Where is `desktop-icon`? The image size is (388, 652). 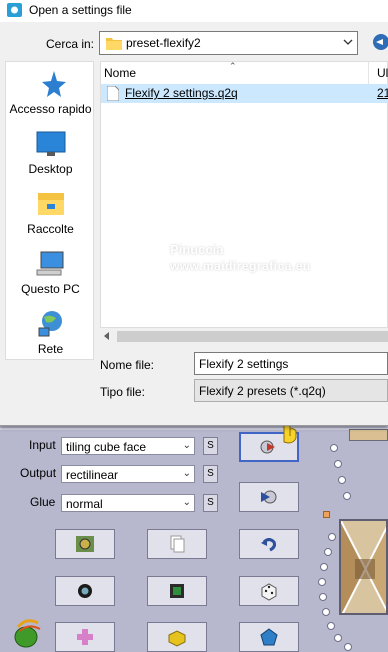
desktop-icon is located at coordinates (51, 143).